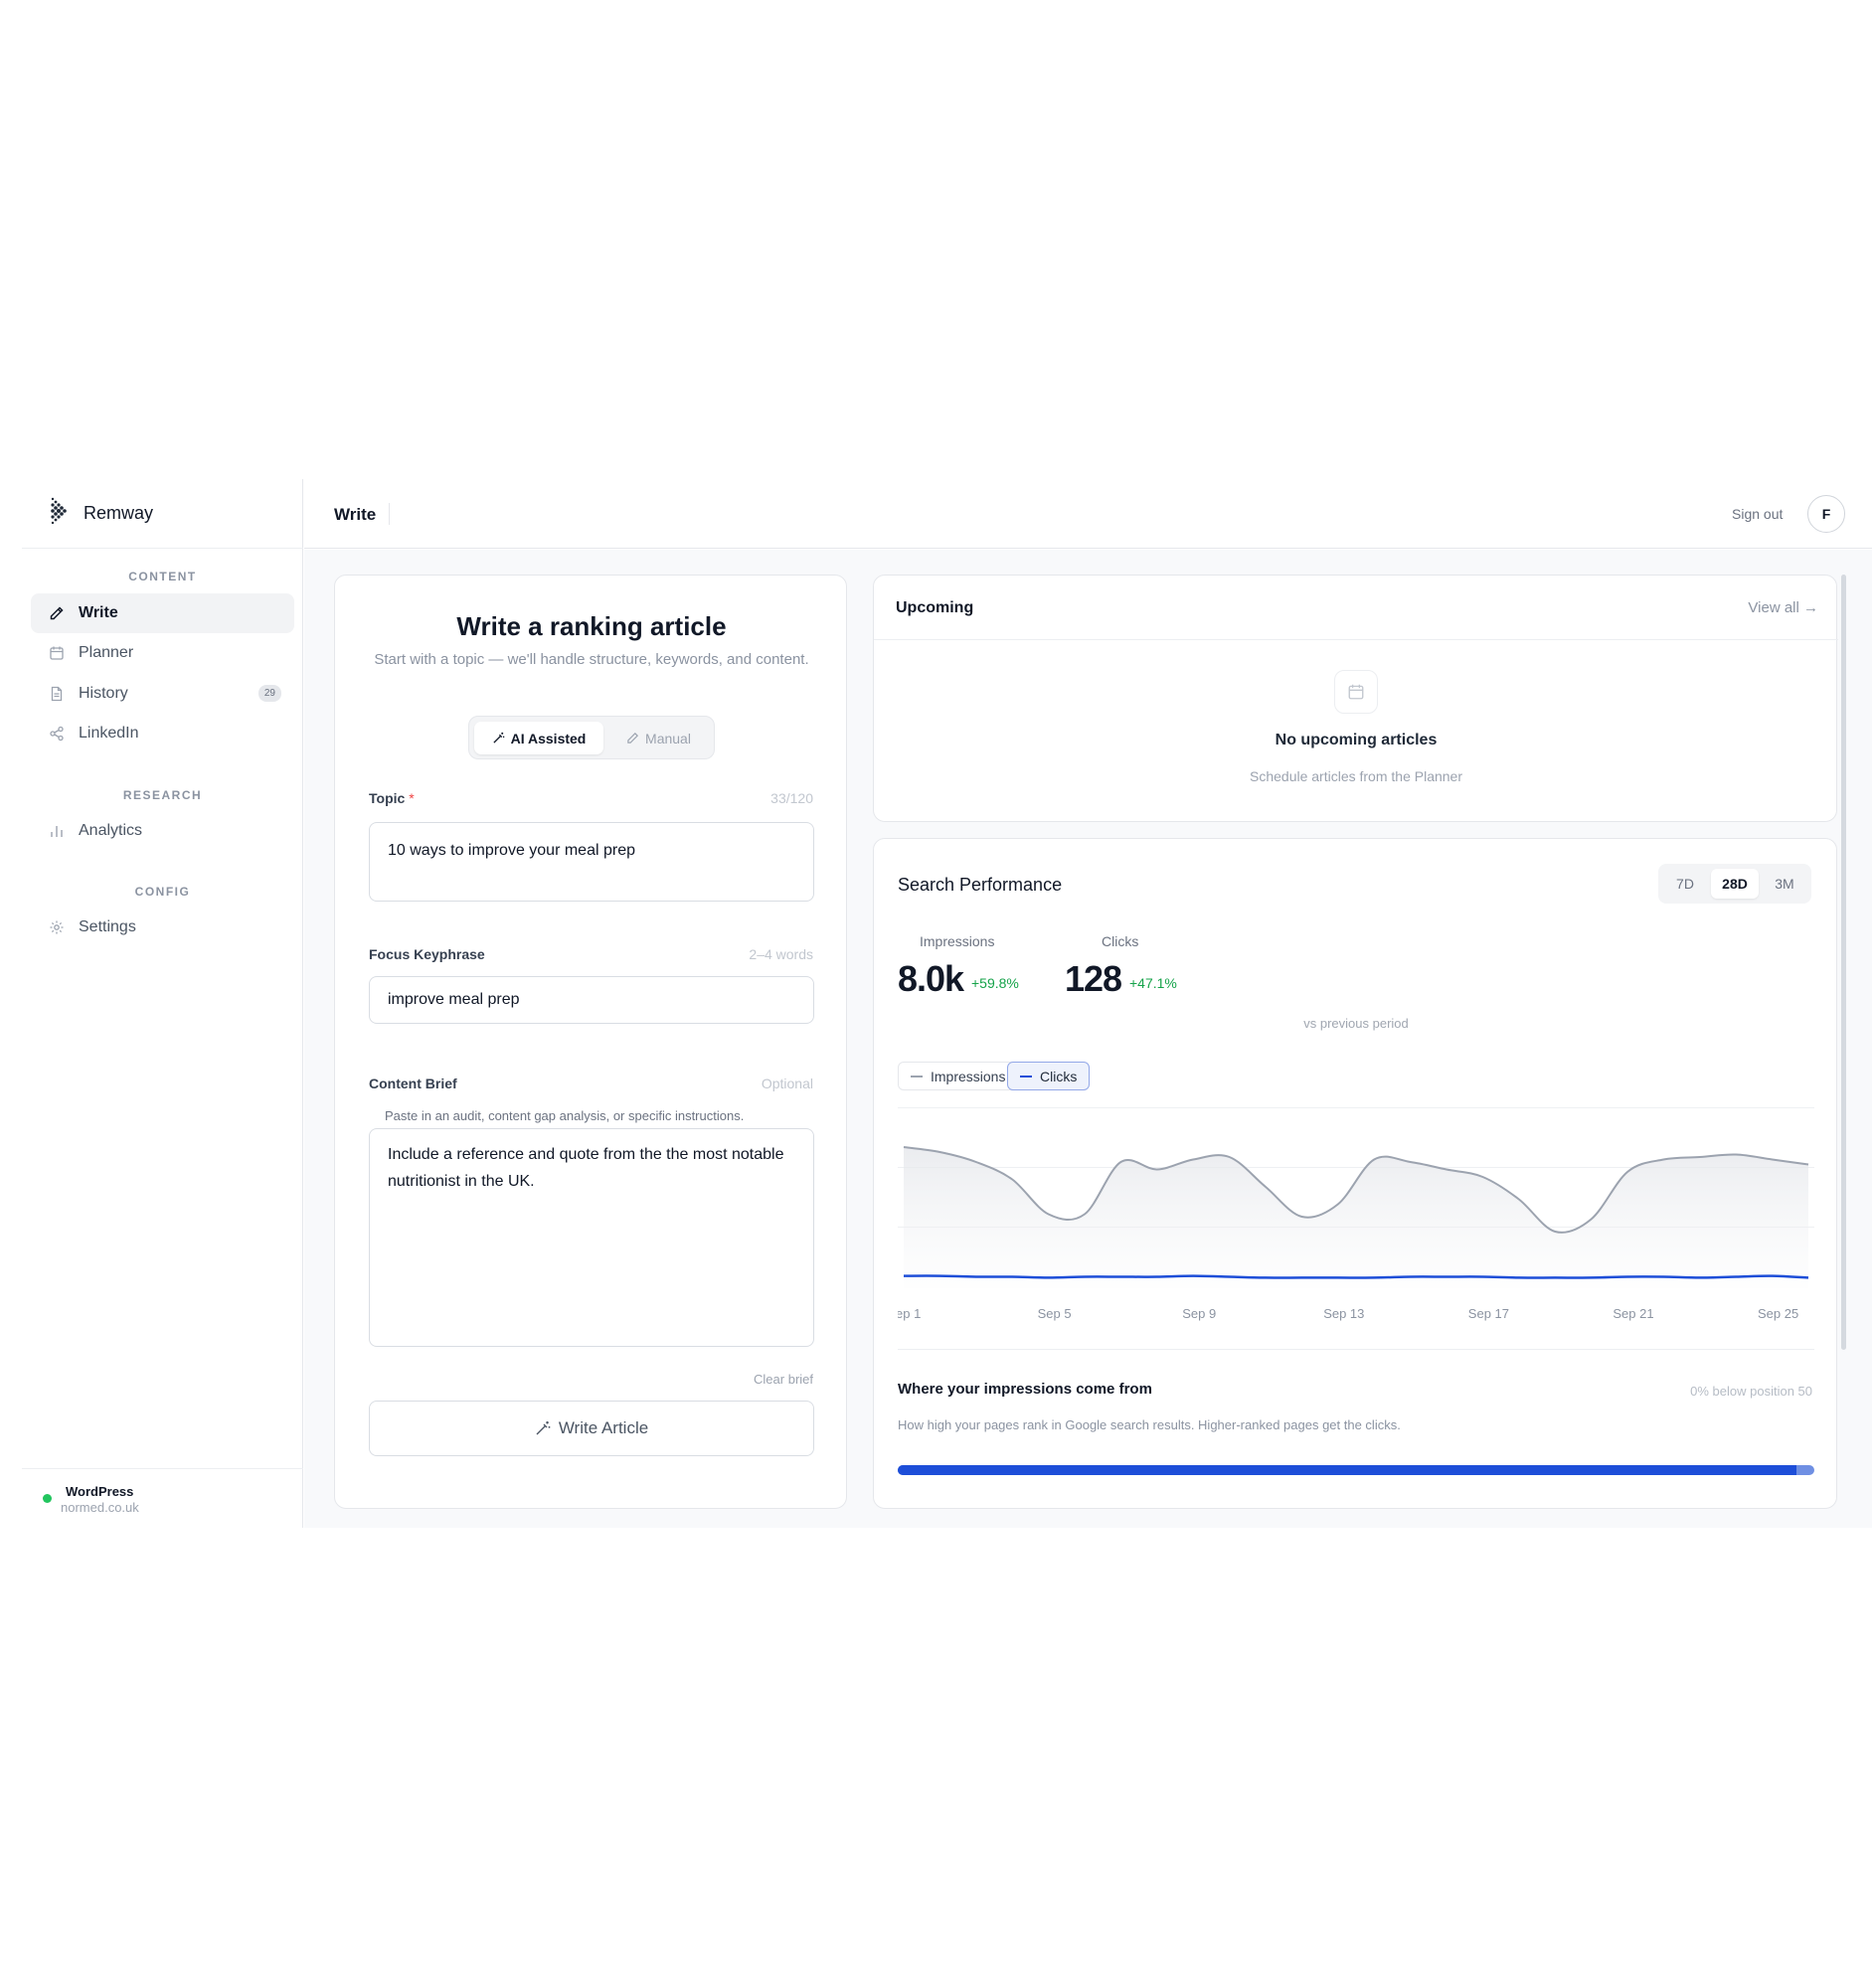  I want to click on sidebar-item-label: Write, so click(98, 612).